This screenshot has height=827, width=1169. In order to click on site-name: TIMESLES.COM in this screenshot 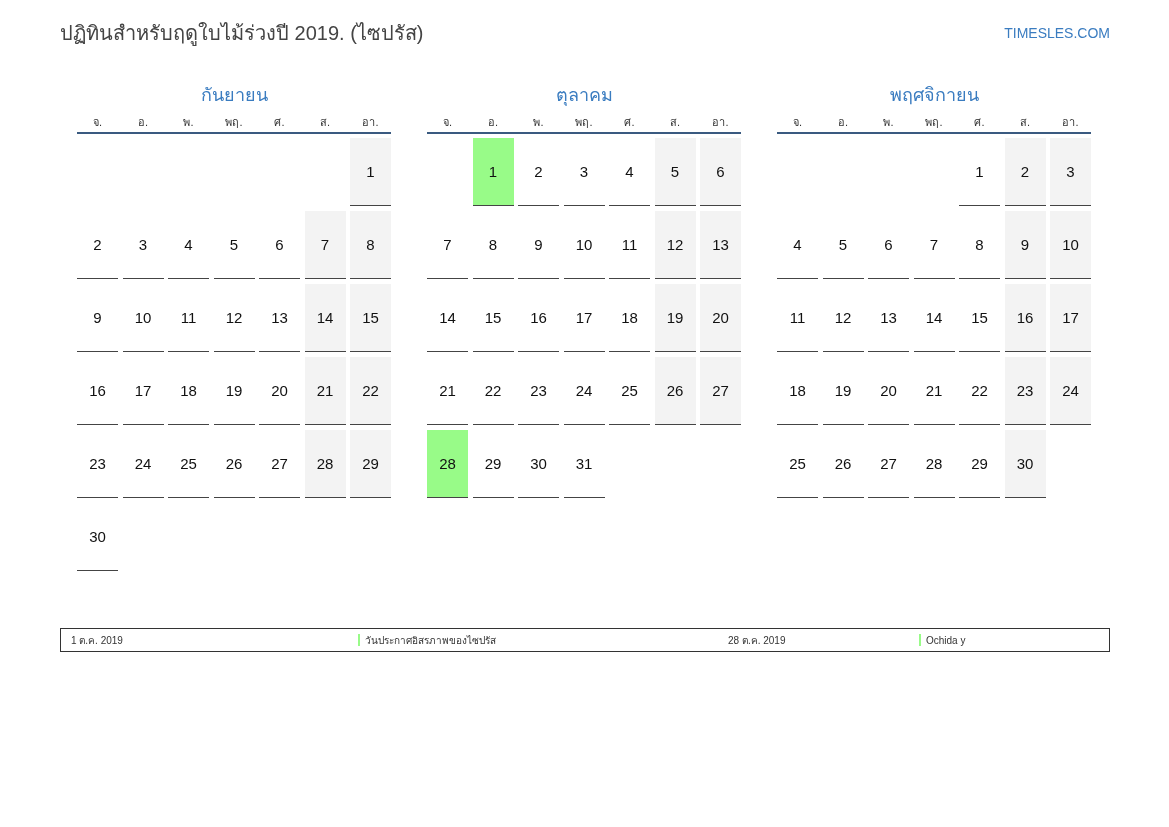, I will do `click(1057, 33)`.